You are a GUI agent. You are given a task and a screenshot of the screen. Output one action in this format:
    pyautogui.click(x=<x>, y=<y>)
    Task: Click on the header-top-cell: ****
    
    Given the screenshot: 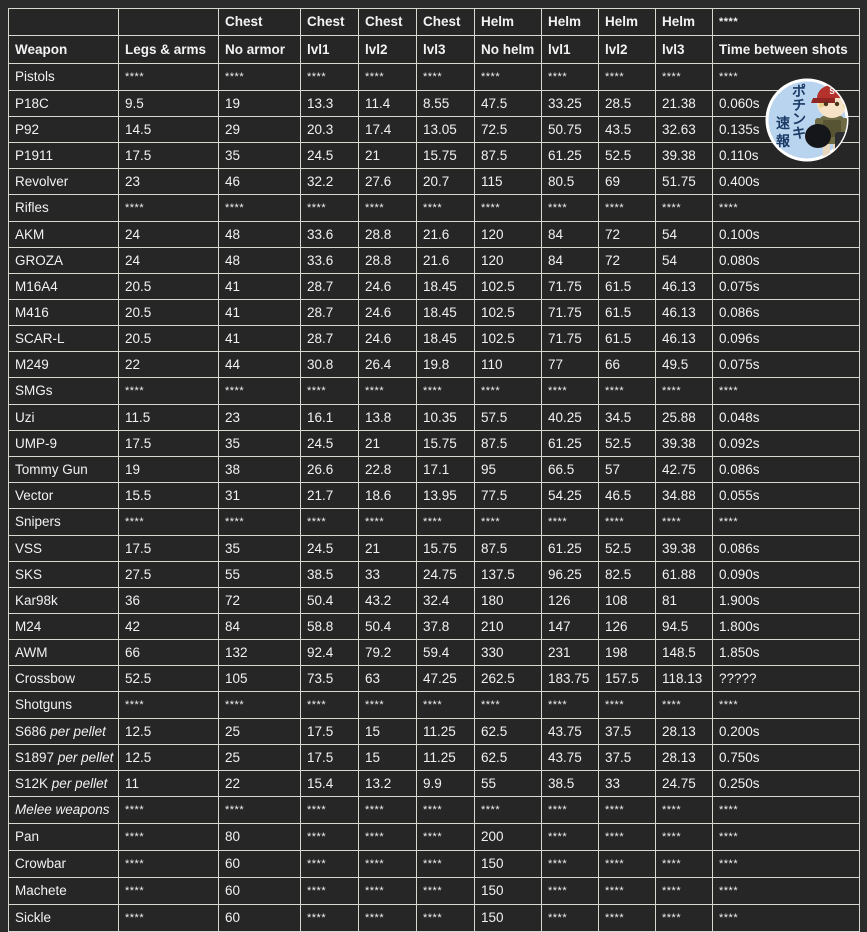 What is the action you would take?
    pyautogui.click(x=786, y=22)
    